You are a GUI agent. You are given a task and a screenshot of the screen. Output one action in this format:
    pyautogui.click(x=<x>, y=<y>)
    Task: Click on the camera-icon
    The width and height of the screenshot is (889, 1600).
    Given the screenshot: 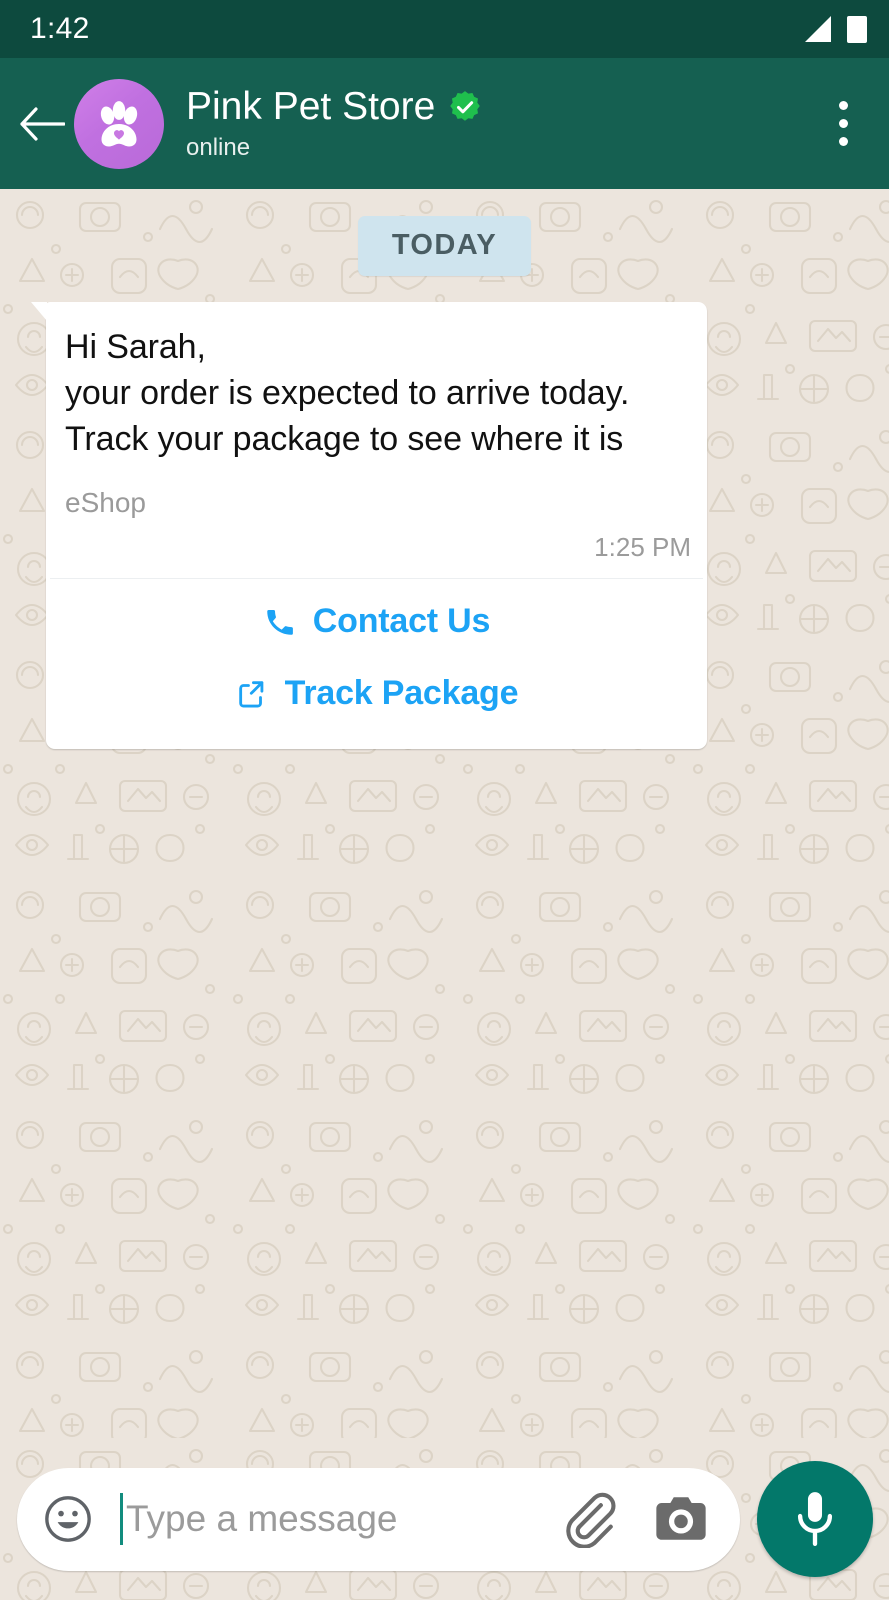 What is the action you would take?
    pyautogui.click(x=681, y=1518)
    